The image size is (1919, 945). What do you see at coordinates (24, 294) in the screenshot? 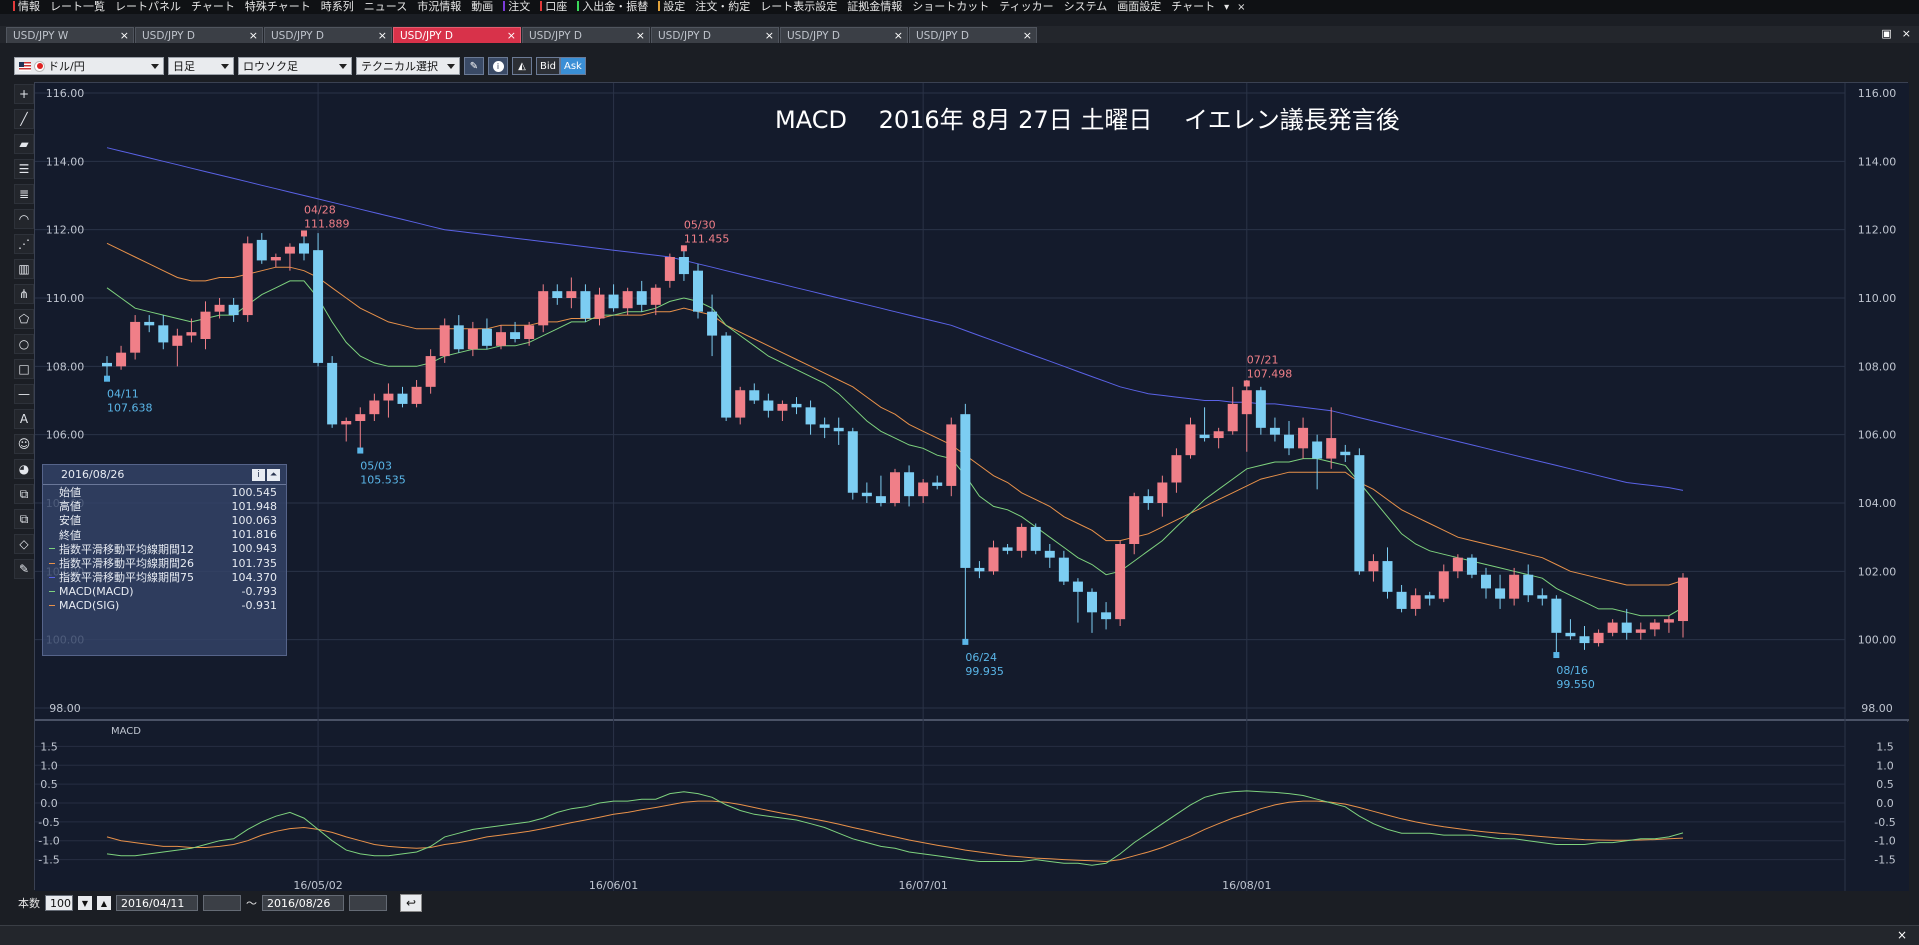
I see `pitchfork-icon: ⋔` at bounding box center [24, 294].